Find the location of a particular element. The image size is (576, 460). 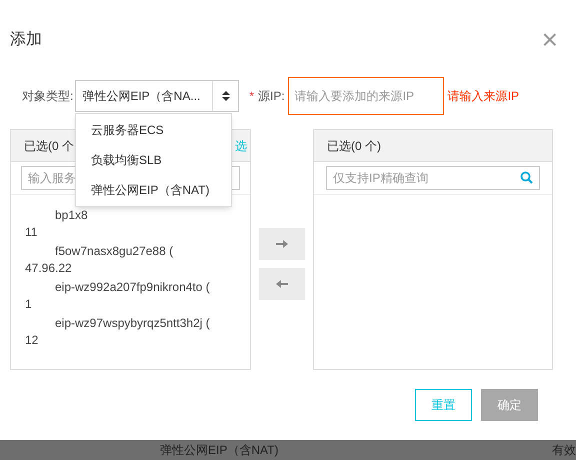

type-label: 对象类型: is located at coordinates (48, 96).